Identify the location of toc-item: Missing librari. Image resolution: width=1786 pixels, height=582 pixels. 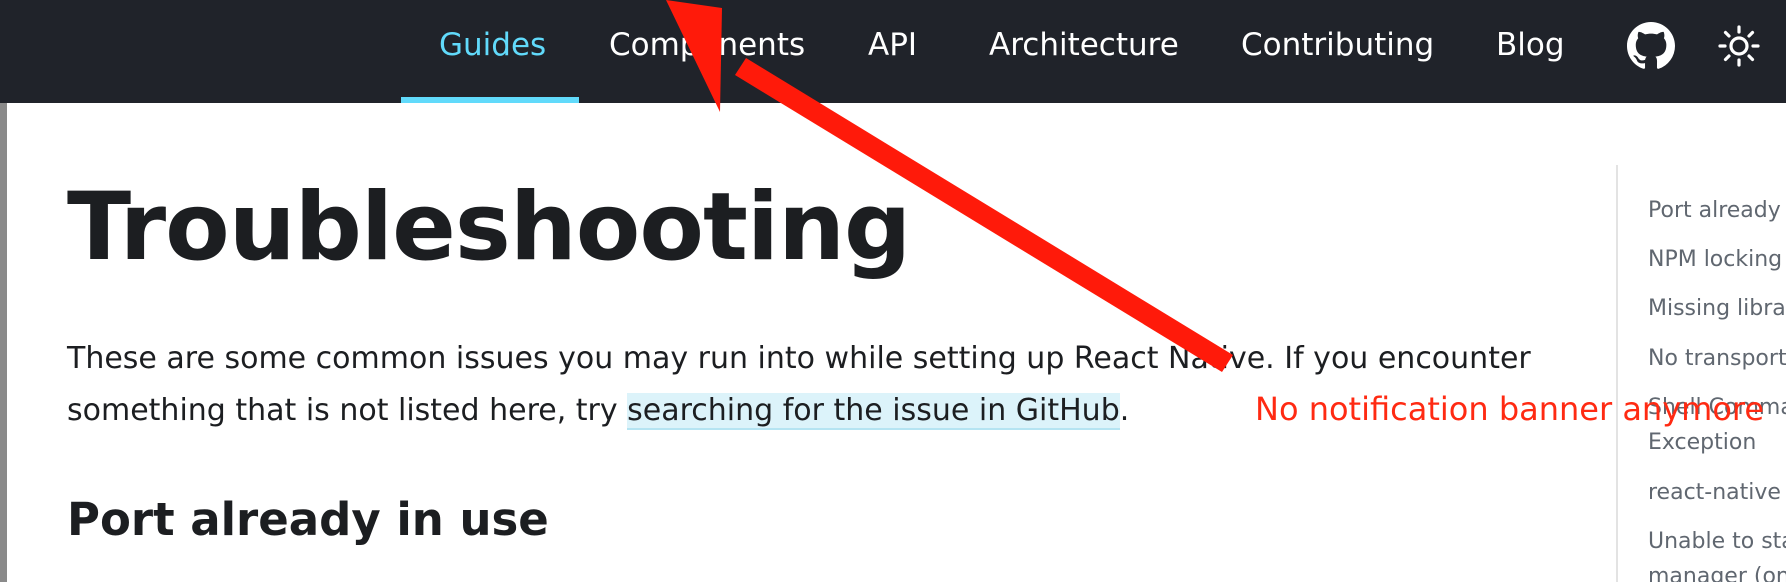
(1717, 309).